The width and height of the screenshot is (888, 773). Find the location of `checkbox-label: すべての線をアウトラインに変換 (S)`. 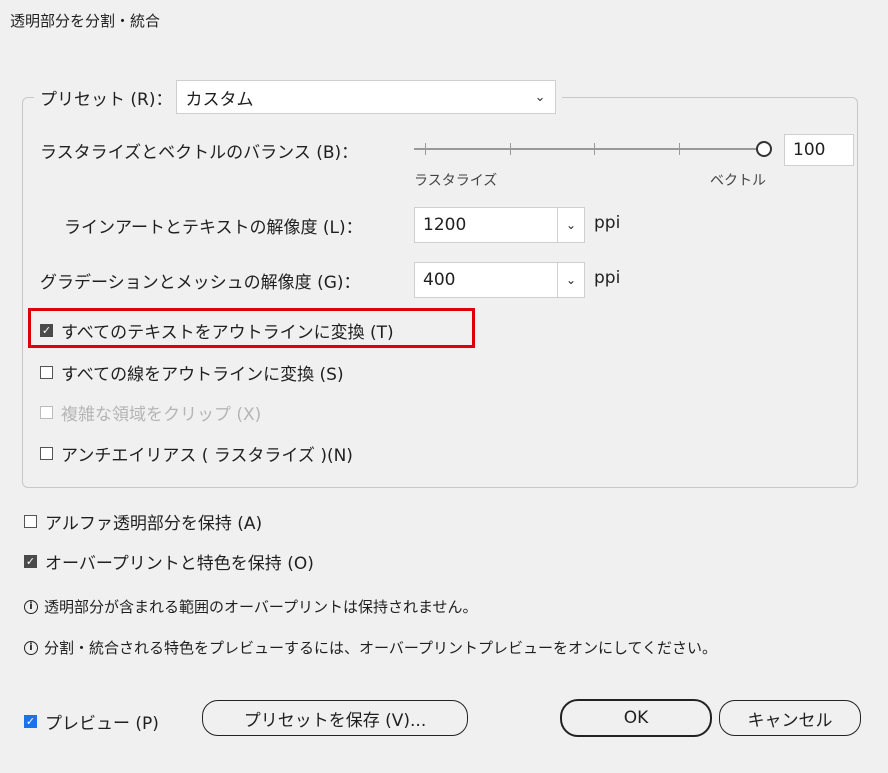

checkbox-label: すべての線をアウトラインに変換 (S) is located at coordinates (202, 375).